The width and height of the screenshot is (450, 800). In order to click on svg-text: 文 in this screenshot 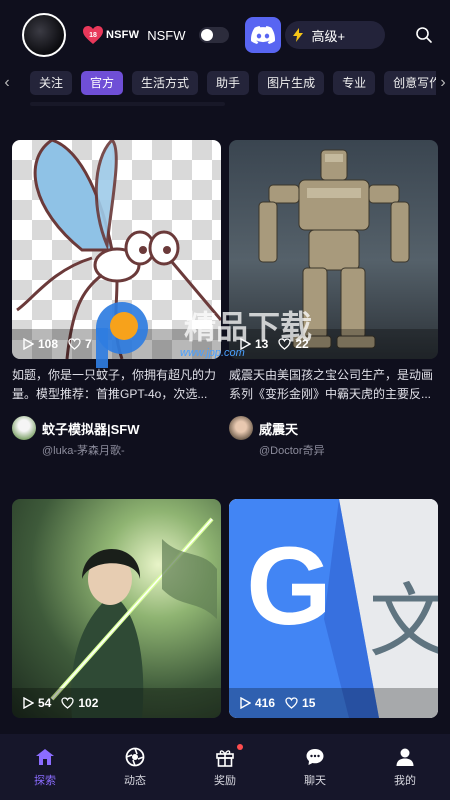, I will do `click(403, 621)`.